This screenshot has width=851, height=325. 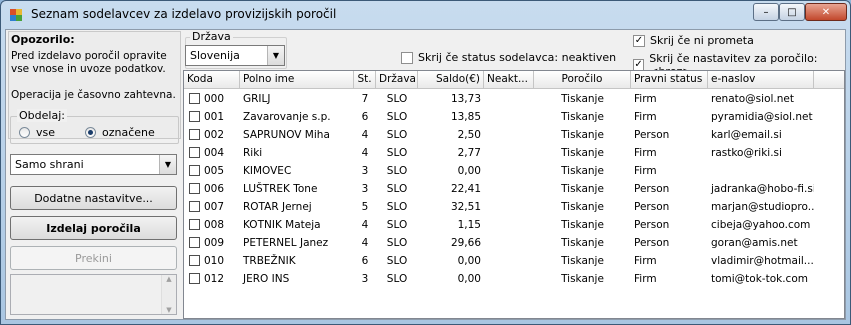 I want to click on make-reports-button: Izdelaj poročila, so click(x=93, y=228).